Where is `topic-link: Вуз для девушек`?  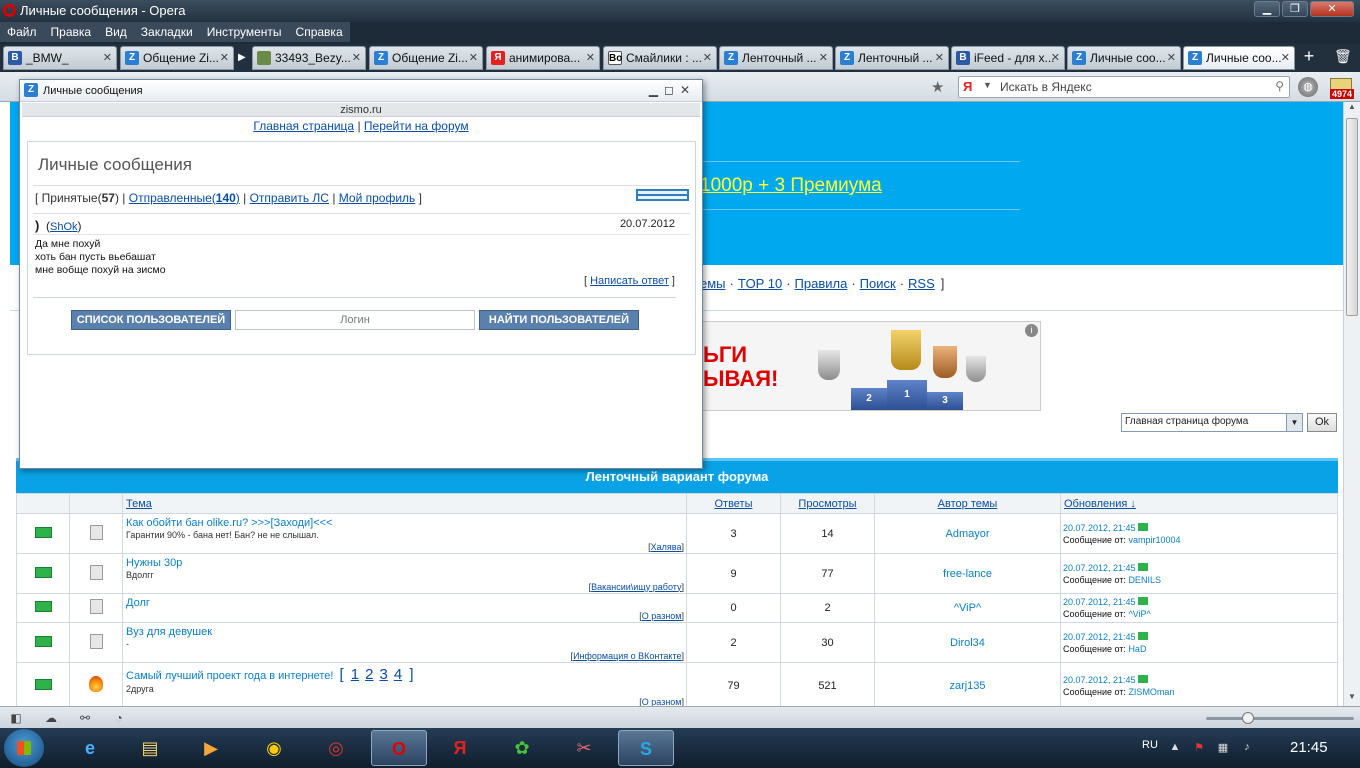 topic-link: Вуз для девушек is located at coordinates (169, 632).